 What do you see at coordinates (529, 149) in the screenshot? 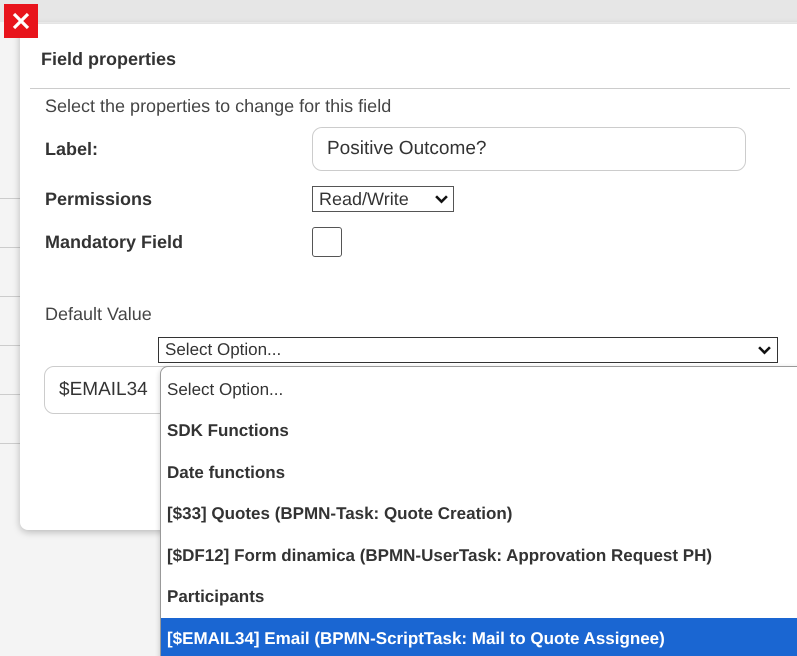
I see `label-input-field: Positive Outcome?` at bounding box center [529, 149].